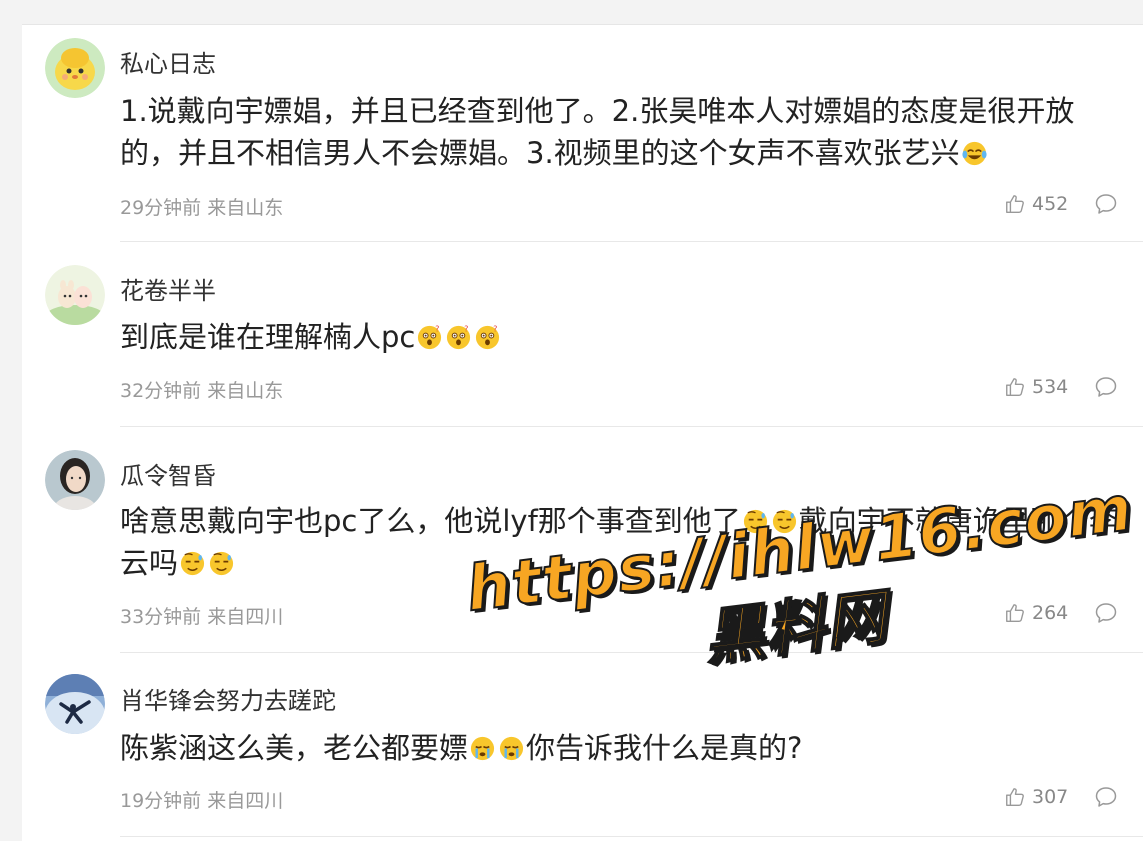 This screenshot has height=841, width=1143. I want to click on username: 肖华锋会努力去蹉跎, so click(228, 698).